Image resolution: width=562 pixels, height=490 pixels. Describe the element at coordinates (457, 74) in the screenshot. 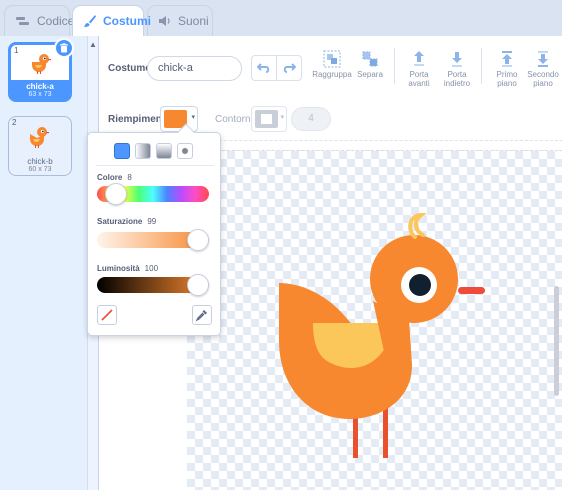

I see `backward-label-1: Porta` at that location.